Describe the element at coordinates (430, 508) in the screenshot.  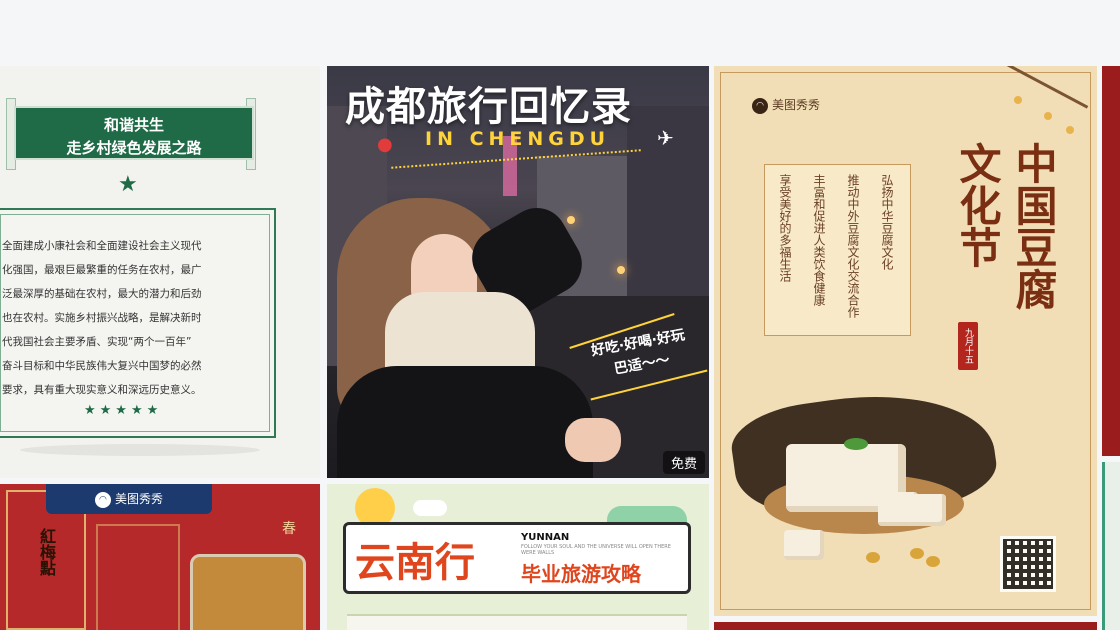
I see `cloud-icon` at that location.